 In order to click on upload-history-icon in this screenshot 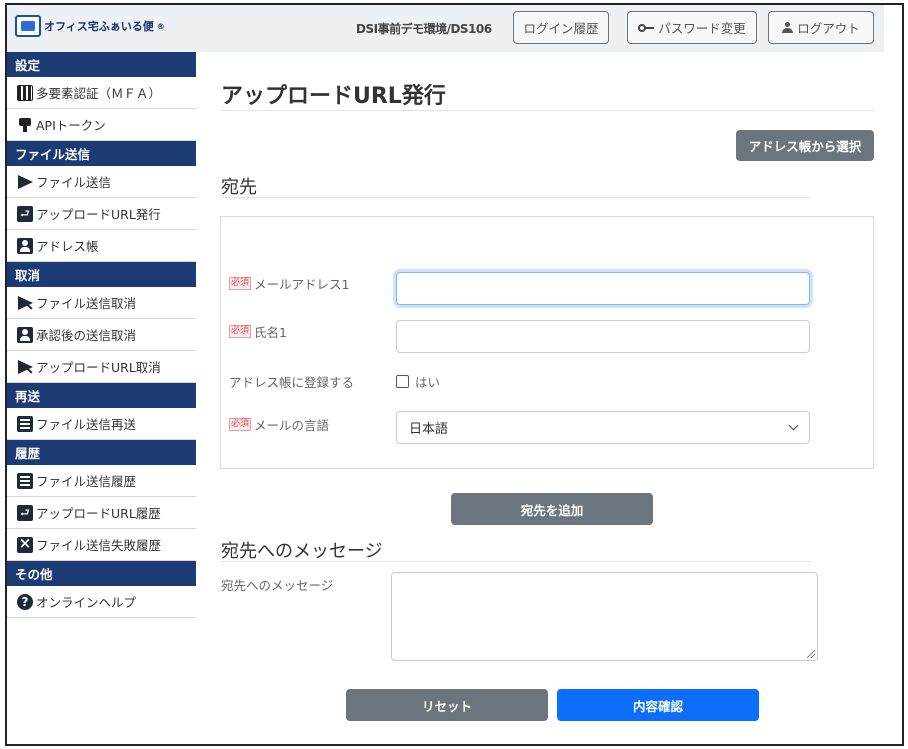, I will do `click(25, 512)`.